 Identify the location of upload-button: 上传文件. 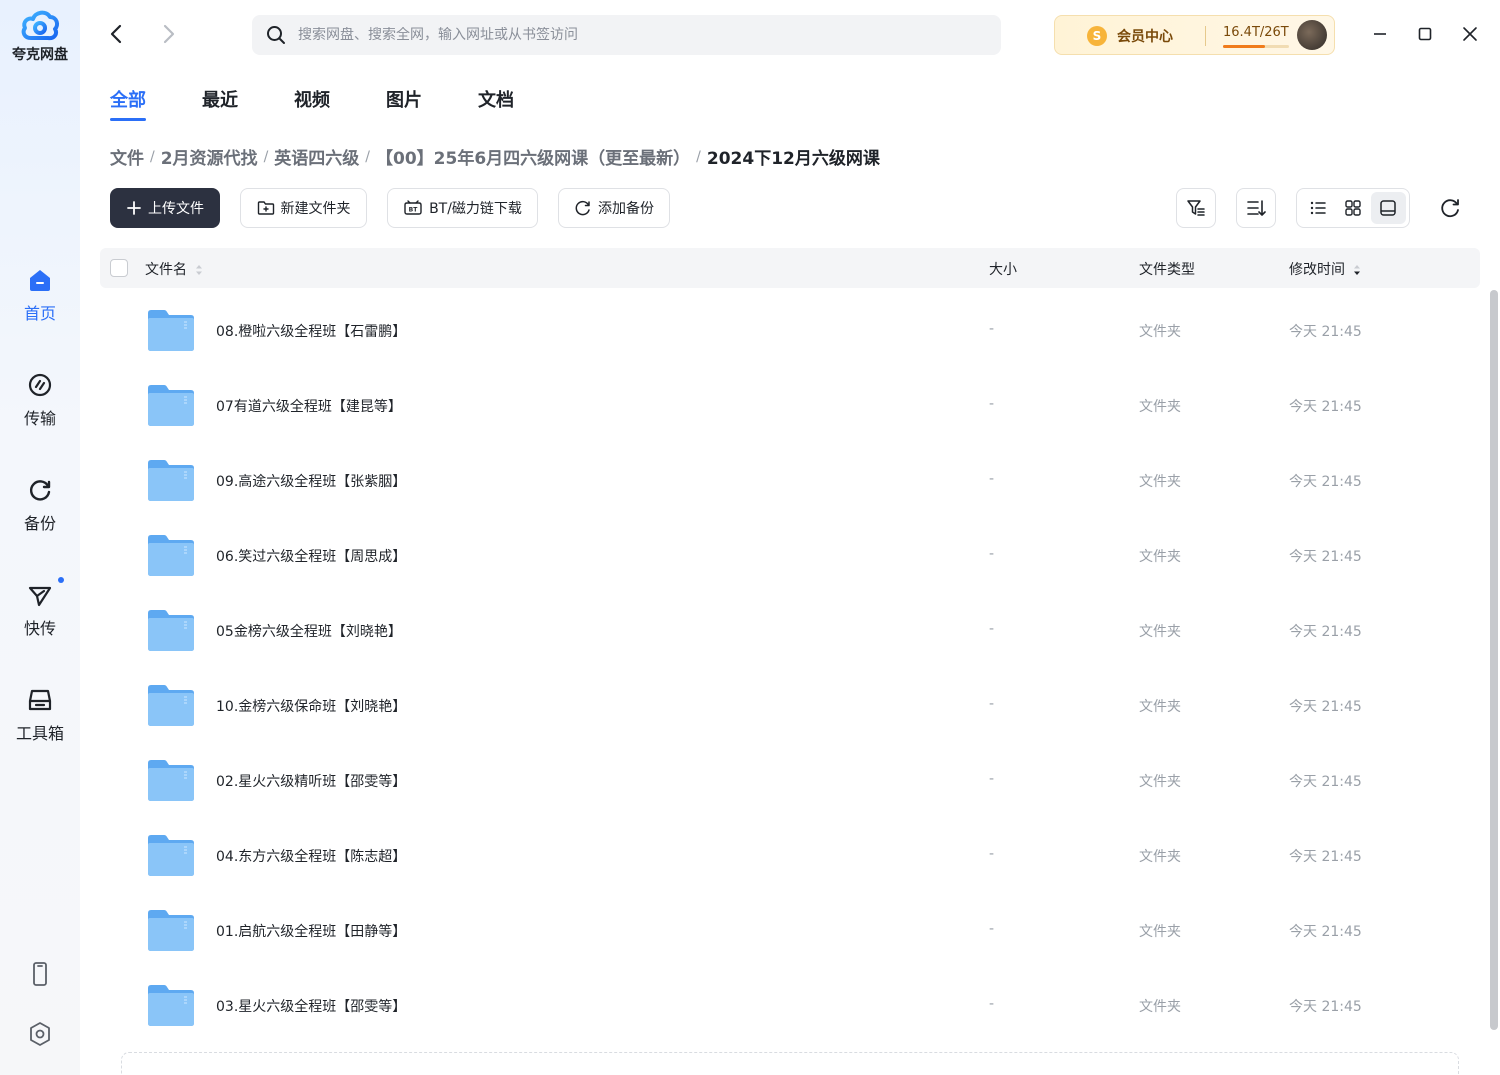
(165, 208).